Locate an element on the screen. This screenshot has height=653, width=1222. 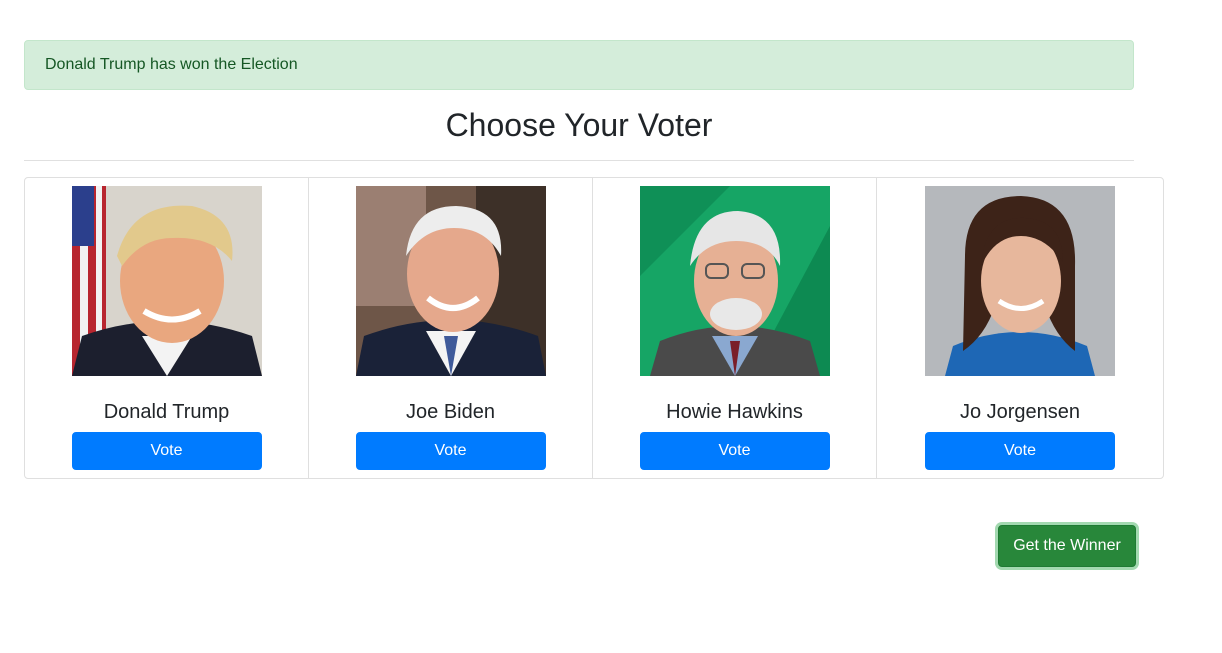
candidate-card: Donald Trump Vote is located at coordinates (166, 328).